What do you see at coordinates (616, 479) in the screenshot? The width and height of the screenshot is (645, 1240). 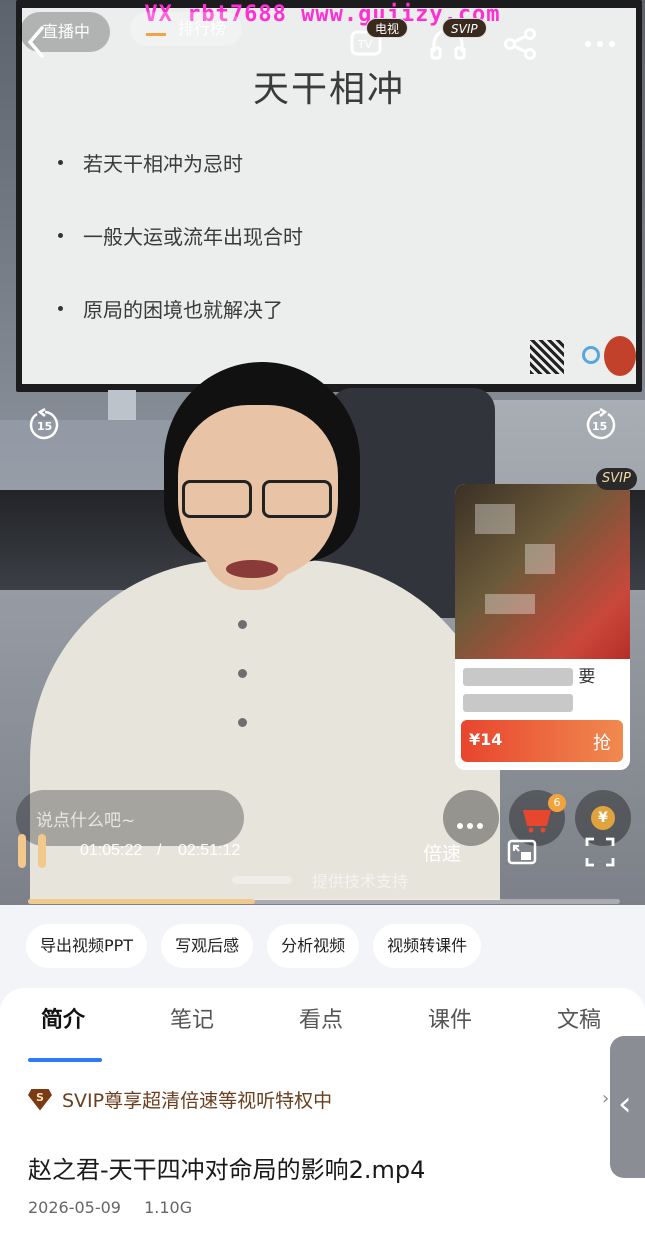 I see `product-svip-badge: SVIP` at bounding box center [616, 479].